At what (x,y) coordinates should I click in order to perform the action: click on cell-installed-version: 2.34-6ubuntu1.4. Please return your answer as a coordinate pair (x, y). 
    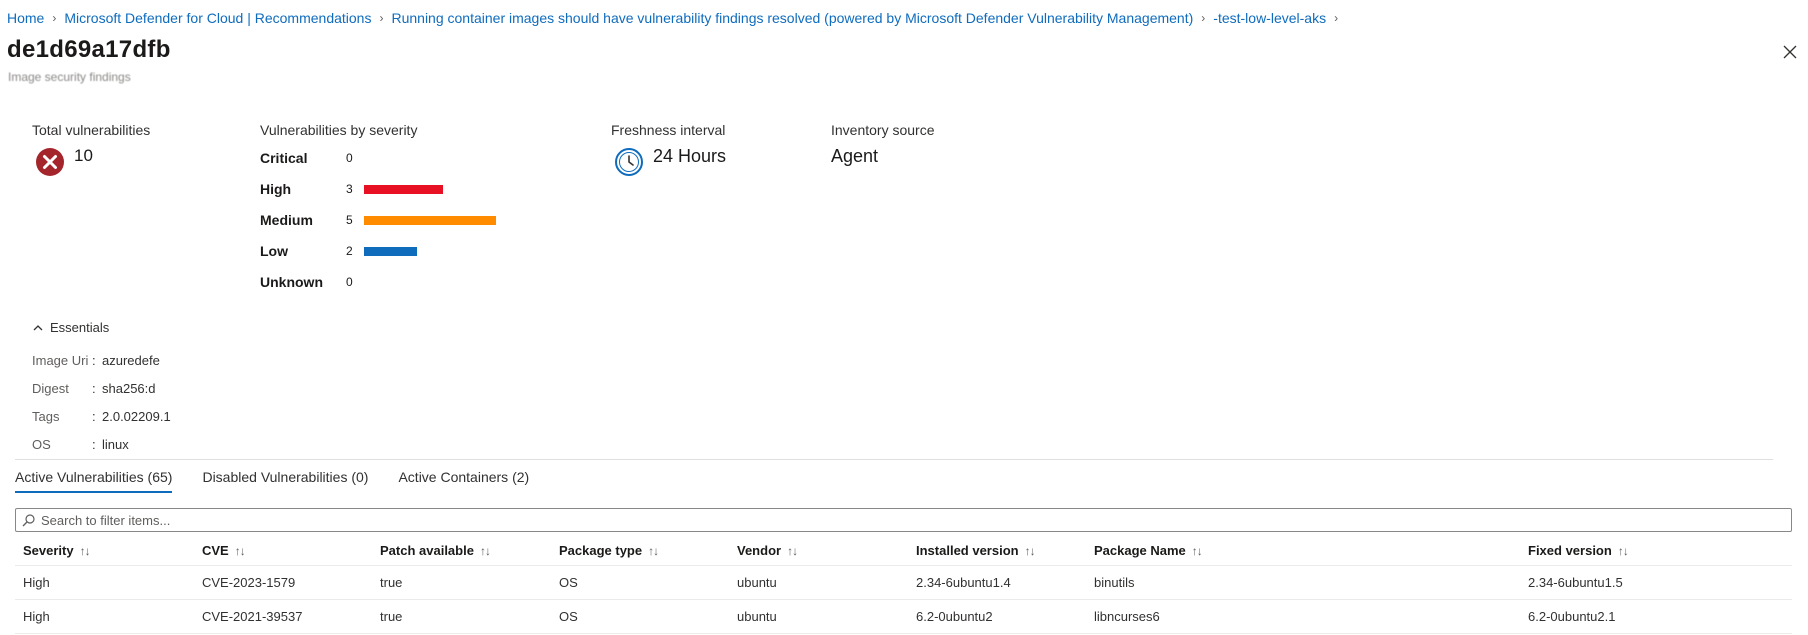
    Looking at the image, I should click on (963, 582).